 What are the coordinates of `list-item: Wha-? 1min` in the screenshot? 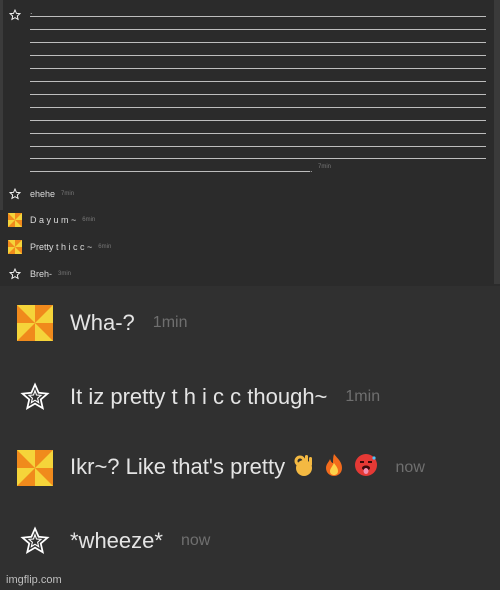 It's located at (101, 323).